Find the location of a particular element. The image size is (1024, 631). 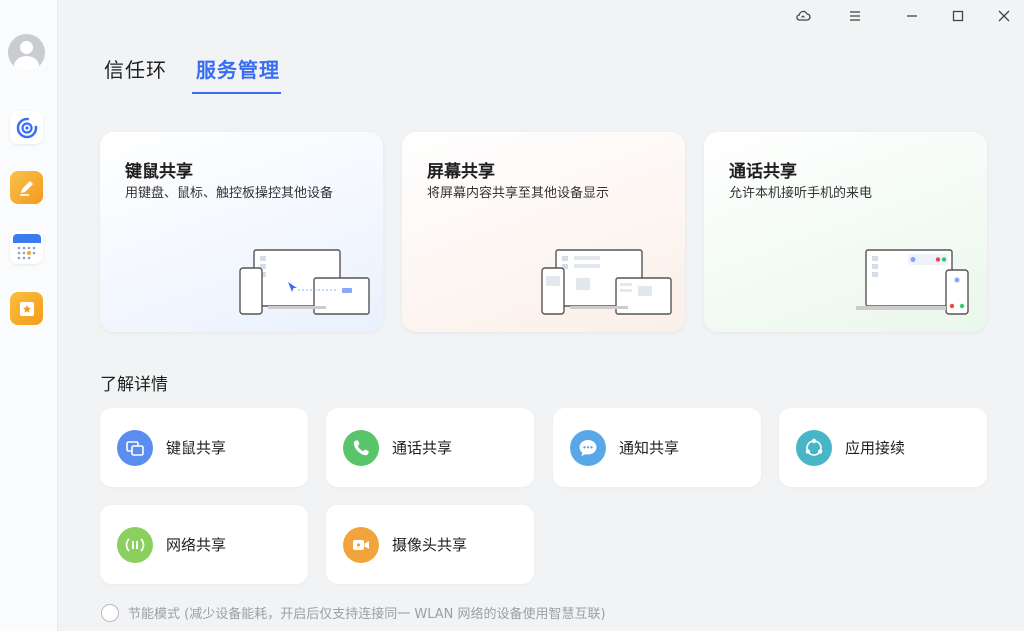

sidebar is located at coordinates (29, 315).